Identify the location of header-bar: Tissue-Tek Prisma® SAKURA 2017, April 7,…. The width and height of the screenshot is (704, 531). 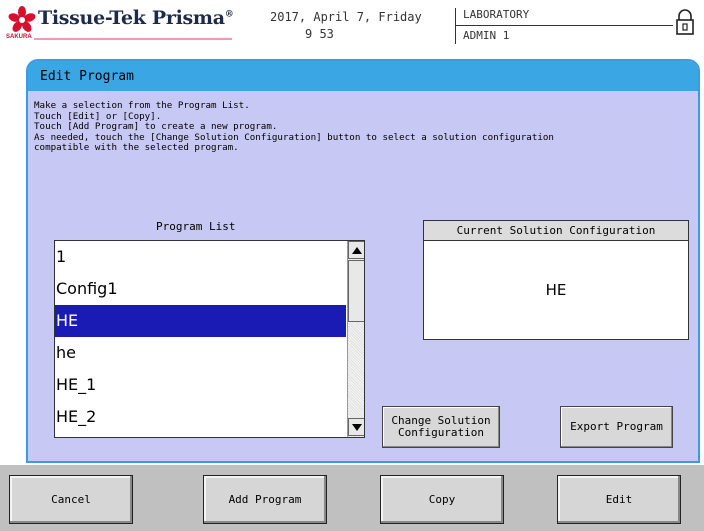
(352, 24).